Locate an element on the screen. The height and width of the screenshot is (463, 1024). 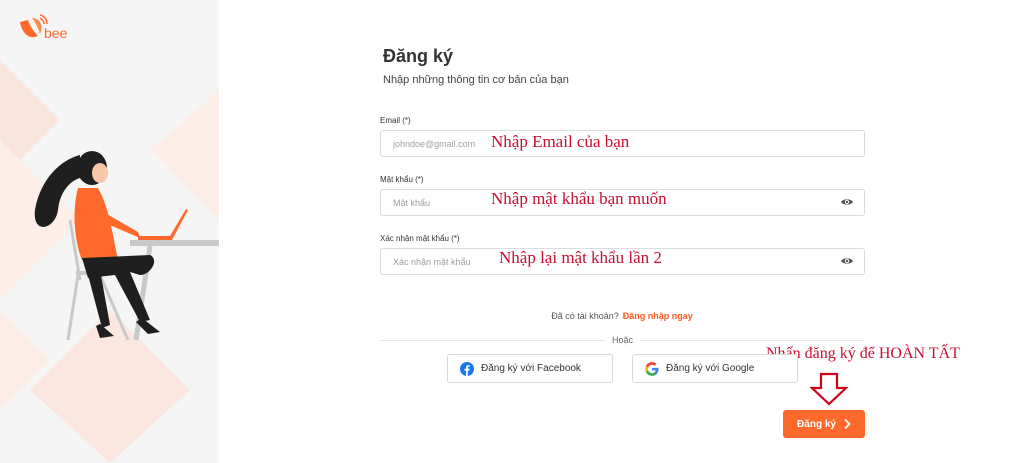
email-label: Email (*) is located at coordinates (395, 120).